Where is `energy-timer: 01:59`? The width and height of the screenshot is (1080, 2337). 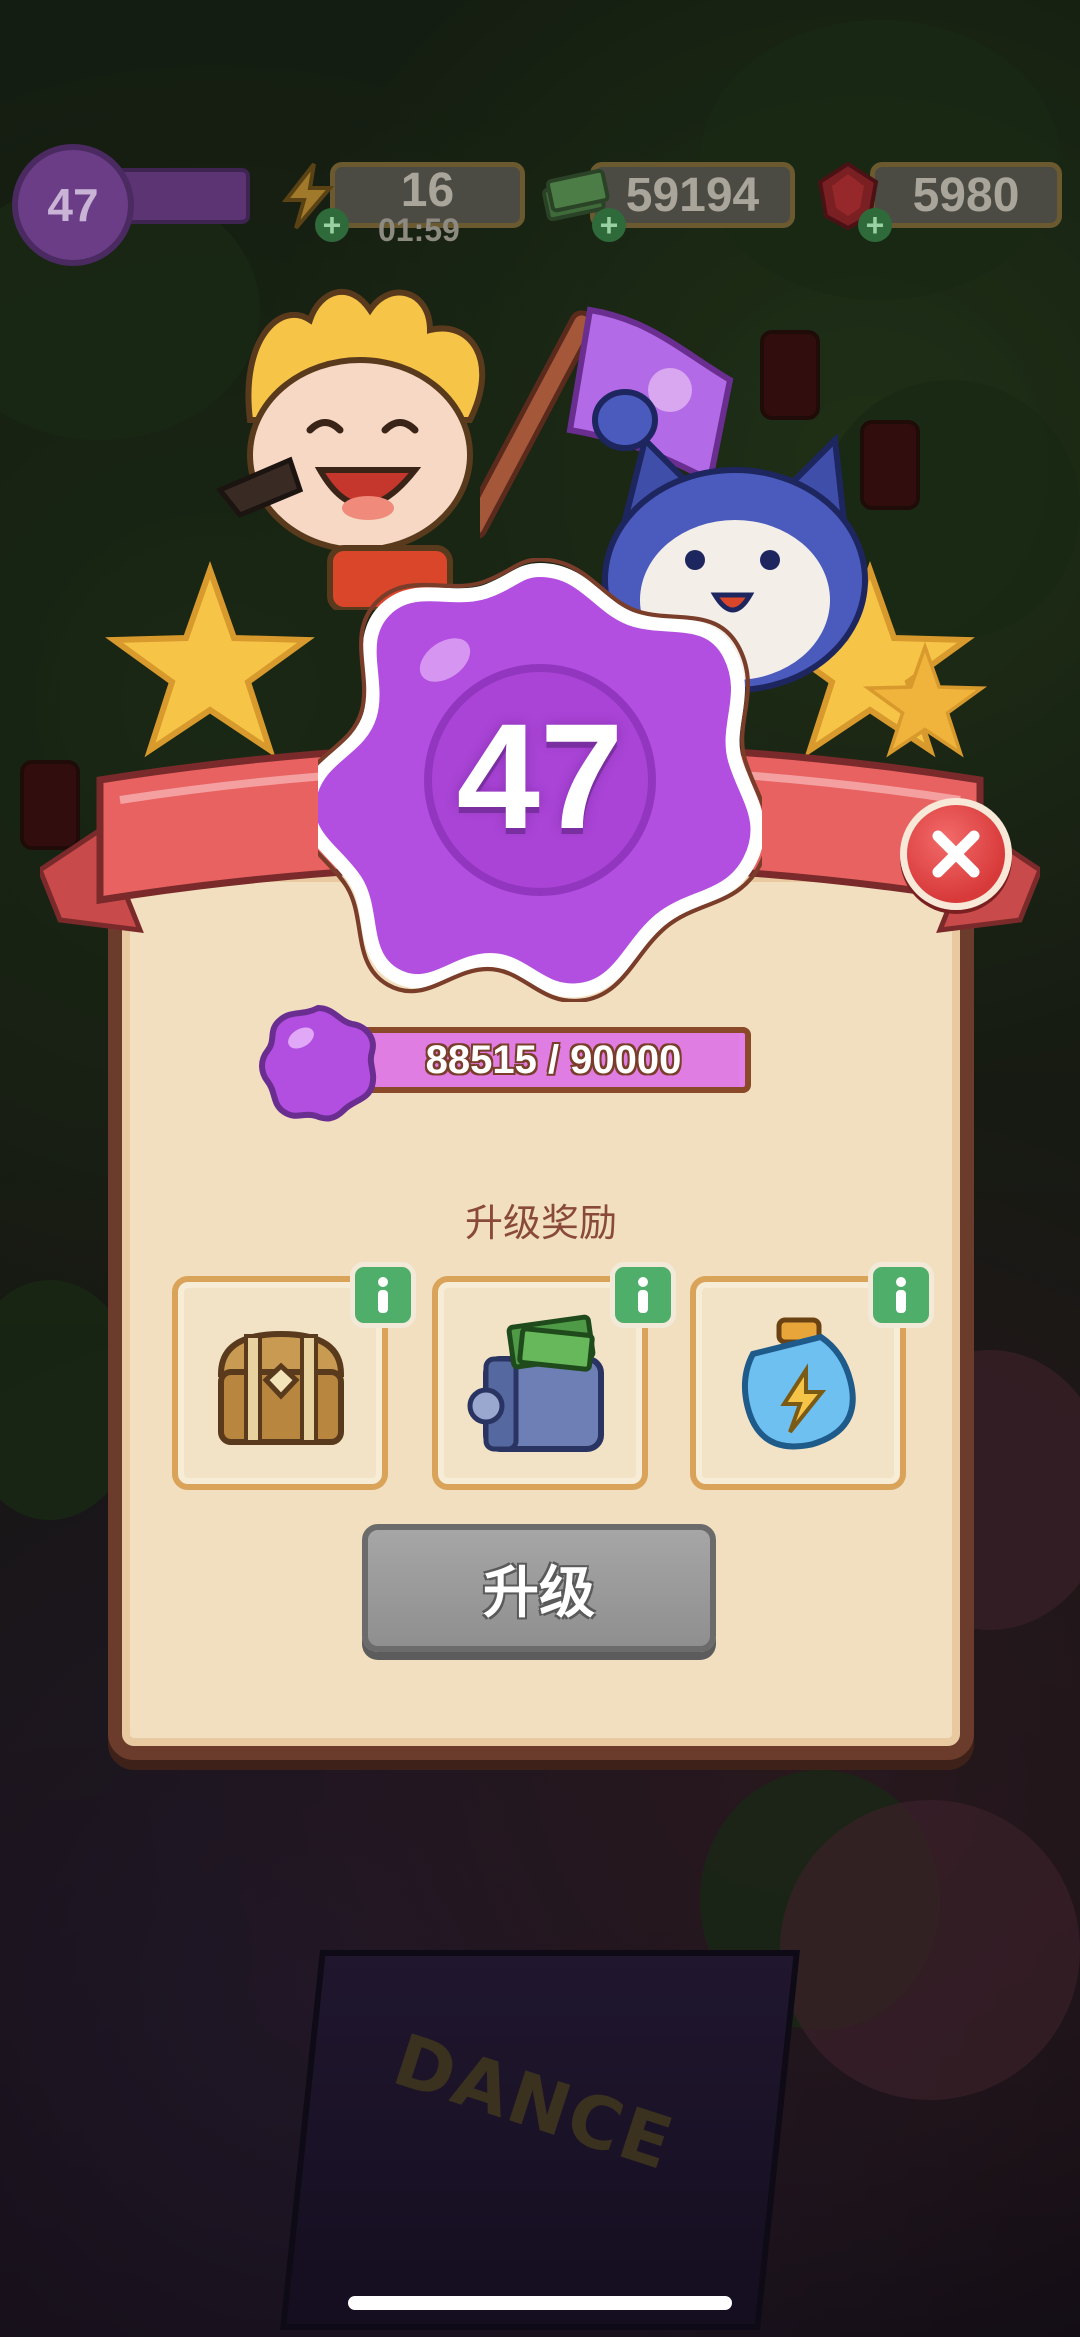 energy-timer: 01:59 is located at coordinates (419, 230).